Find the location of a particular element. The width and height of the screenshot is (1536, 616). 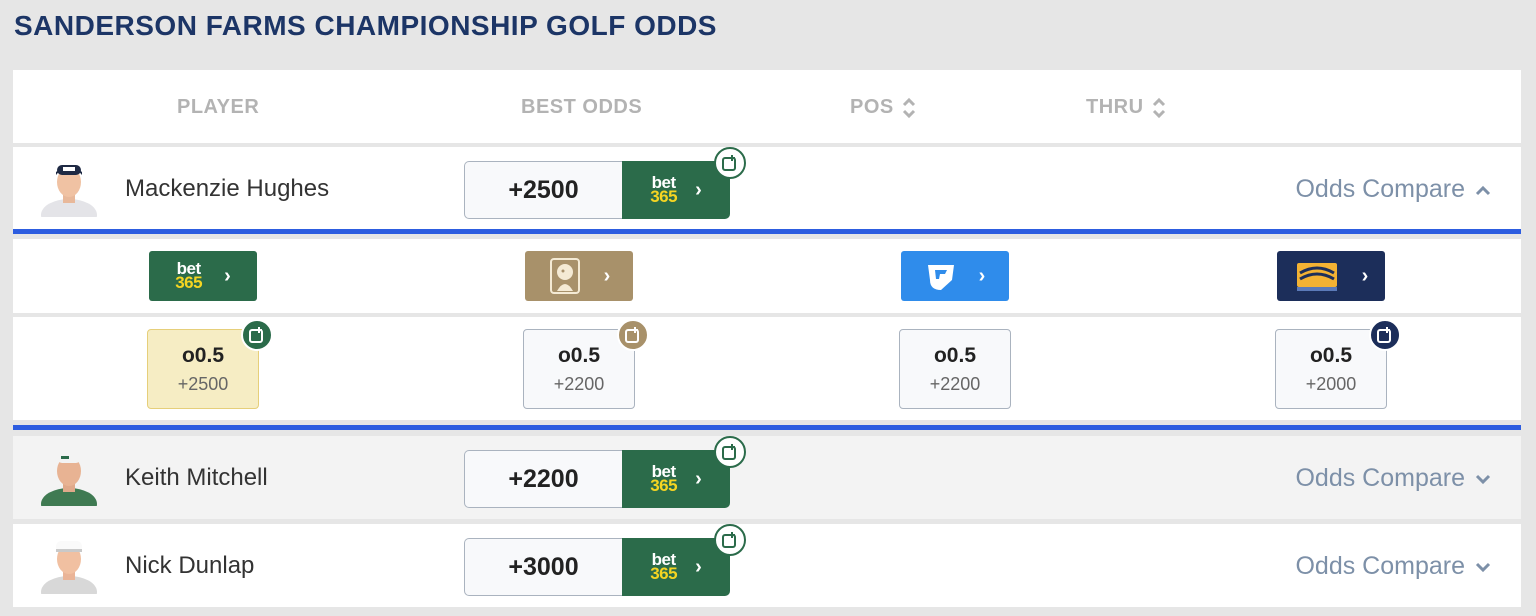

player-name: Mackenzie Hughes is located at coordinates (227, 189).